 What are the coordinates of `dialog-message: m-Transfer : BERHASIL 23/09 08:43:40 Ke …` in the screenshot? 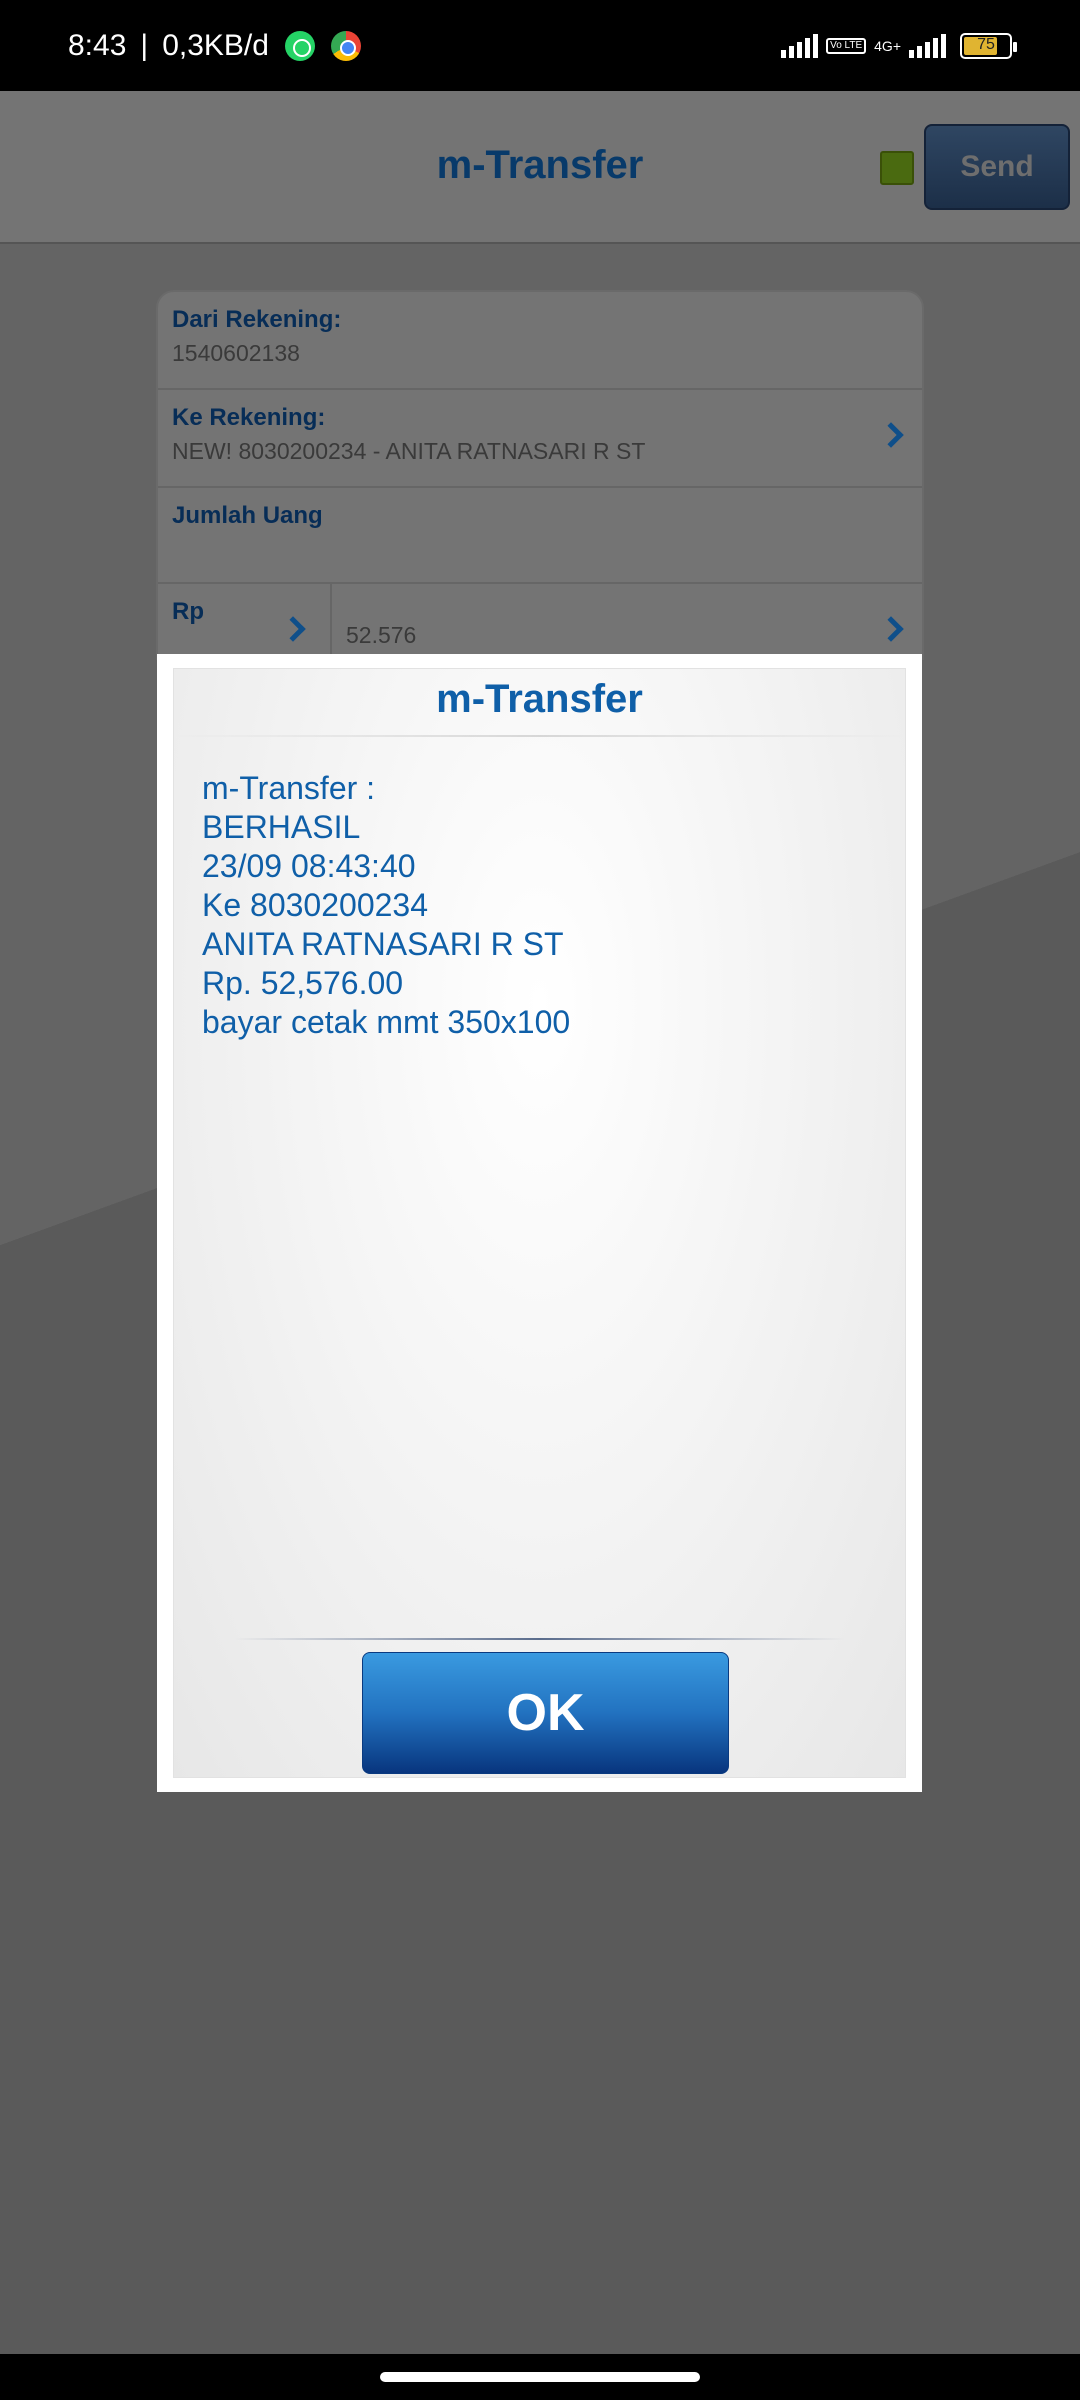 It's located at (543, 905).